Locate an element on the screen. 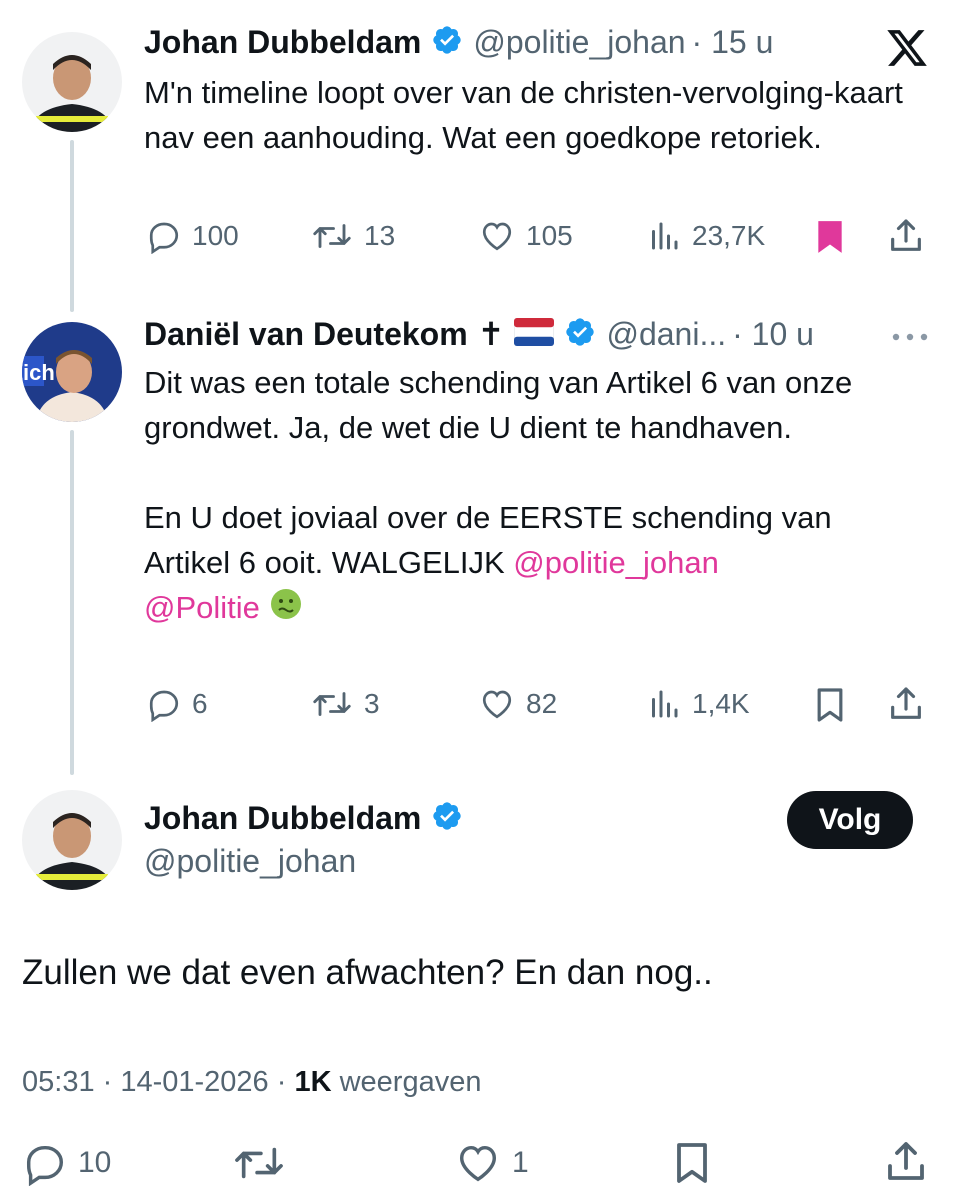 This screenshot has width=954, height=1200. reply-count: 6 is located at coordinates (200, 703).